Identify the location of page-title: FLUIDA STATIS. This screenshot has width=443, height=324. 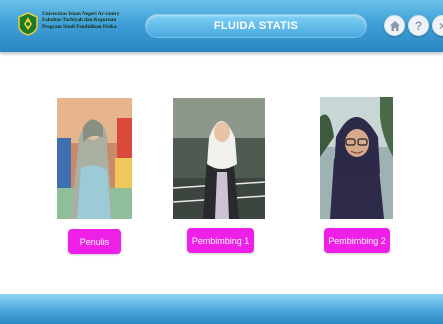
(256, 26).